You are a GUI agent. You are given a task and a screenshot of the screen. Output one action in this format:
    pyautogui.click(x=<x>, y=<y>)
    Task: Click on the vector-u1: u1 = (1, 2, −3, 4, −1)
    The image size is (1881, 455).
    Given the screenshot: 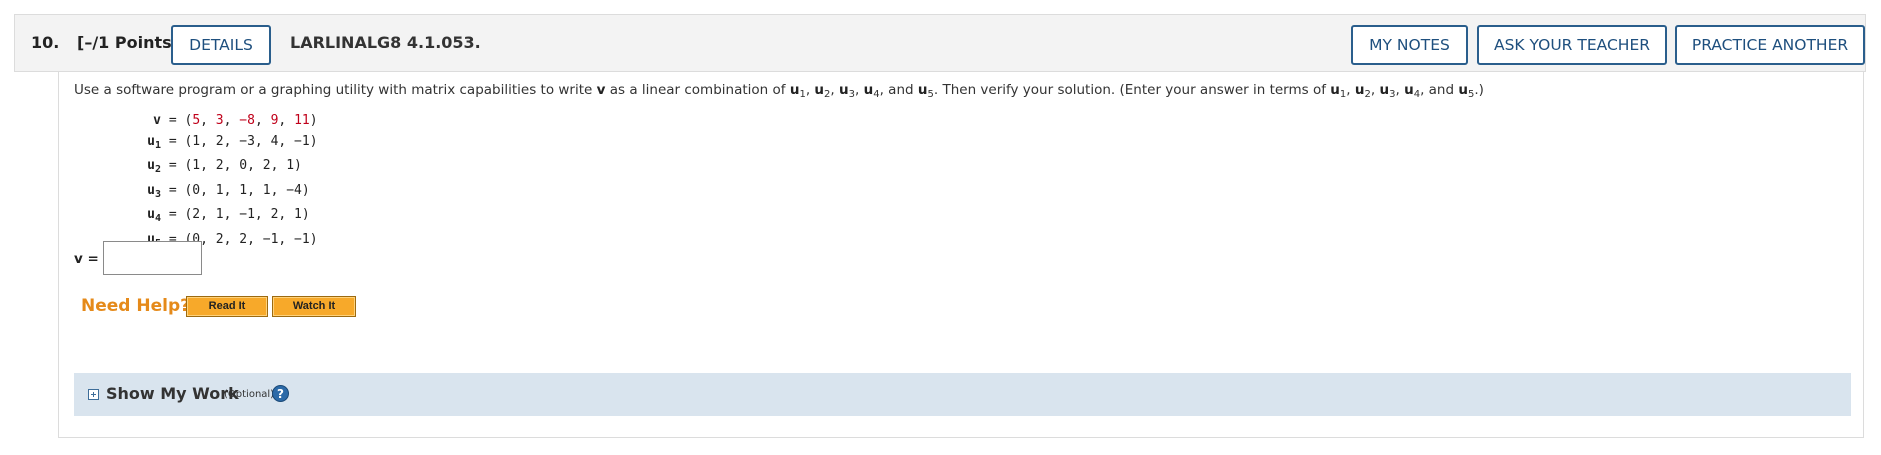 What is the action you would take?
    pyautogui.click(x=232, y=142)
    